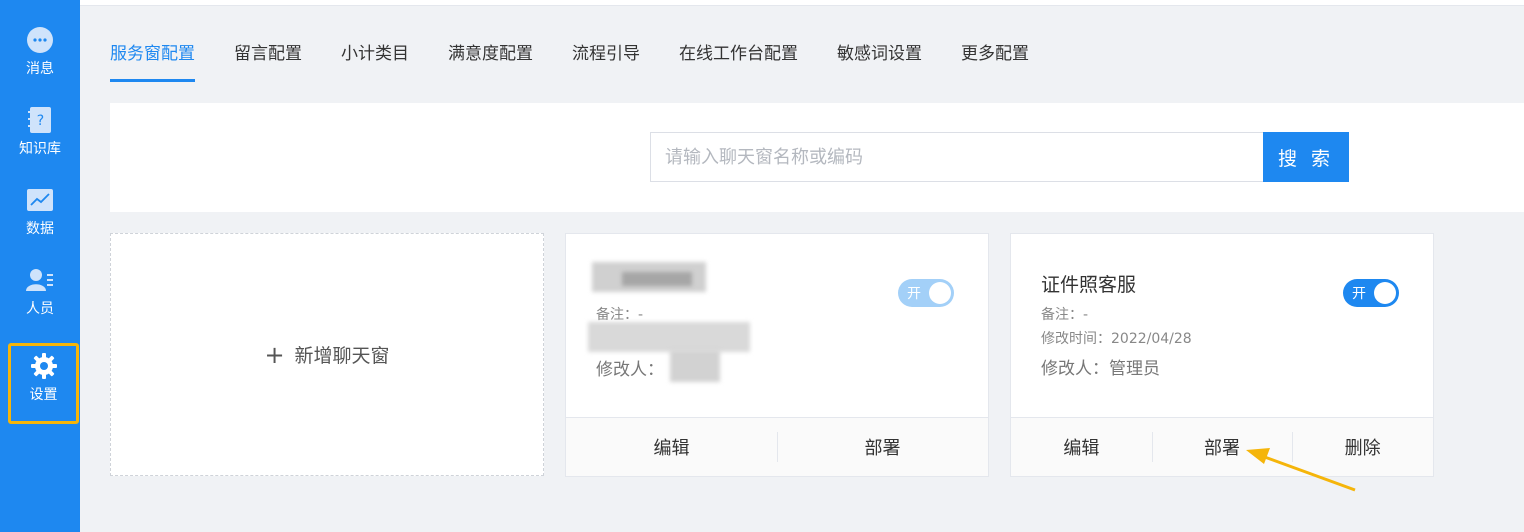 This screenshot has height=532, width=1524. I want to click on card-actions: 编辑 部署 删除, so click(1222, 446).